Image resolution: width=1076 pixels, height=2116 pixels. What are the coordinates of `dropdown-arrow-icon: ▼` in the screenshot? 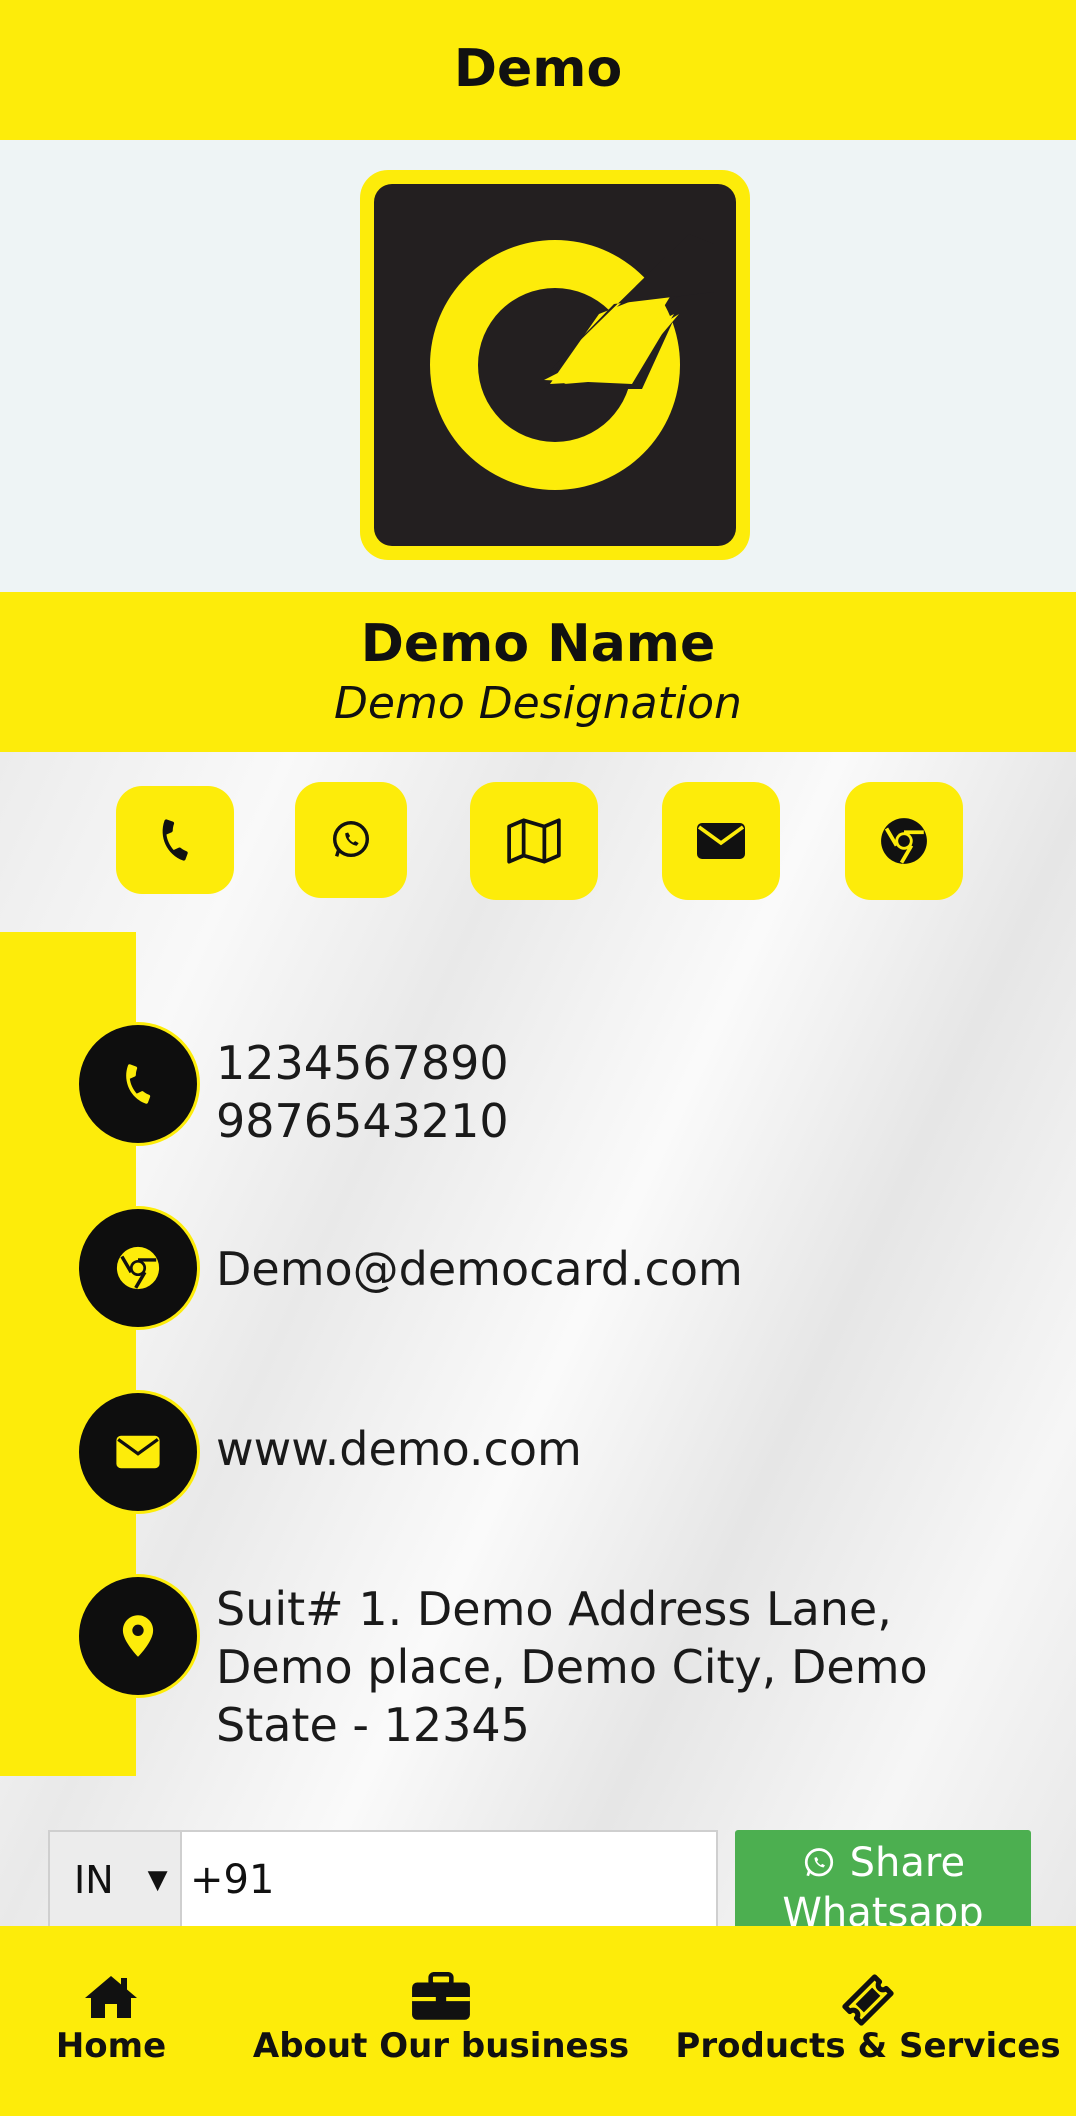 It's located at (157, 1880).